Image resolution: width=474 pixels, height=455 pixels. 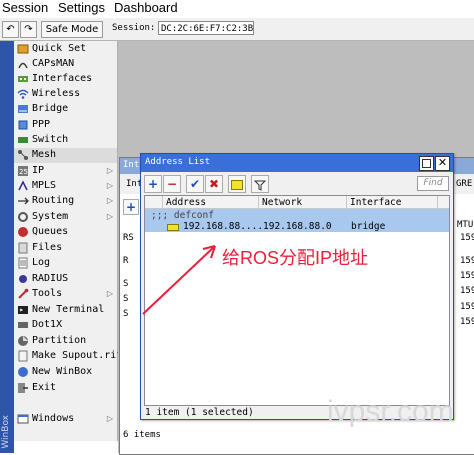 What do you see at coordinates (65, 263) in the screenshot?
I see `sidebar-item-log: Log` at bounding box center [65, 263].